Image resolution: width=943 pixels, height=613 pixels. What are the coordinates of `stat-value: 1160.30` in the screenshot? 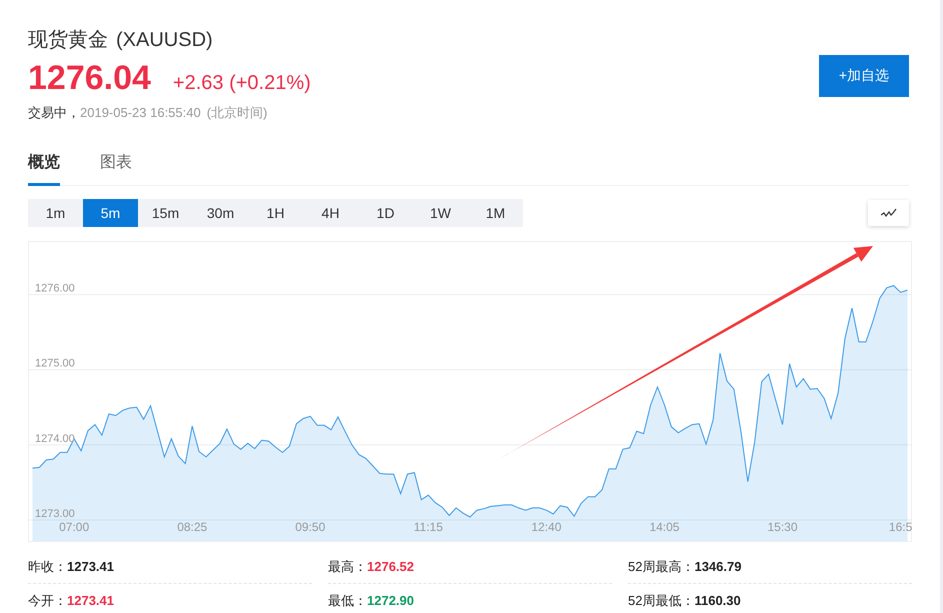 It's located at (717, 600).